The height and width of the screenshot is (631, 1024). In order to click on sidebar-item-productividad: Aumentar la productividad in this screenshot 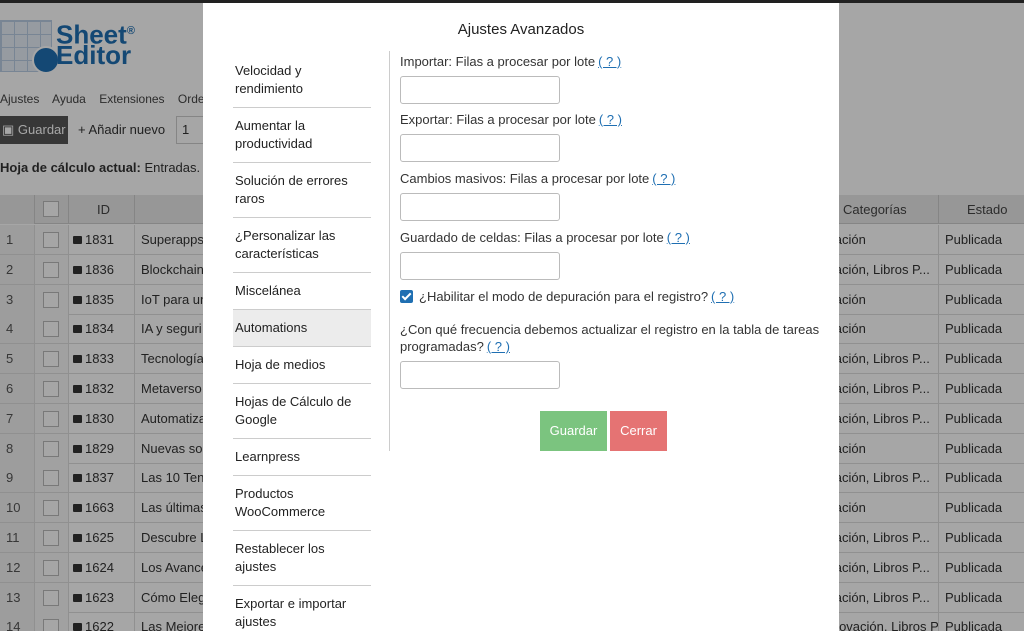, I will do `click(302, 135)`.